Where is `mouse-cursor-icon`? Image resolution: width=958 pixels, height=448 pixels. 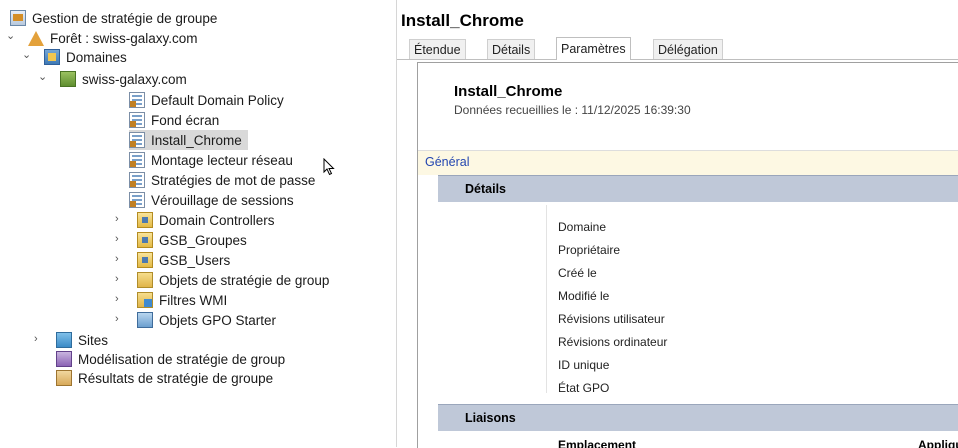
mouse-cursor-icon is located at coordinates (329, 167).